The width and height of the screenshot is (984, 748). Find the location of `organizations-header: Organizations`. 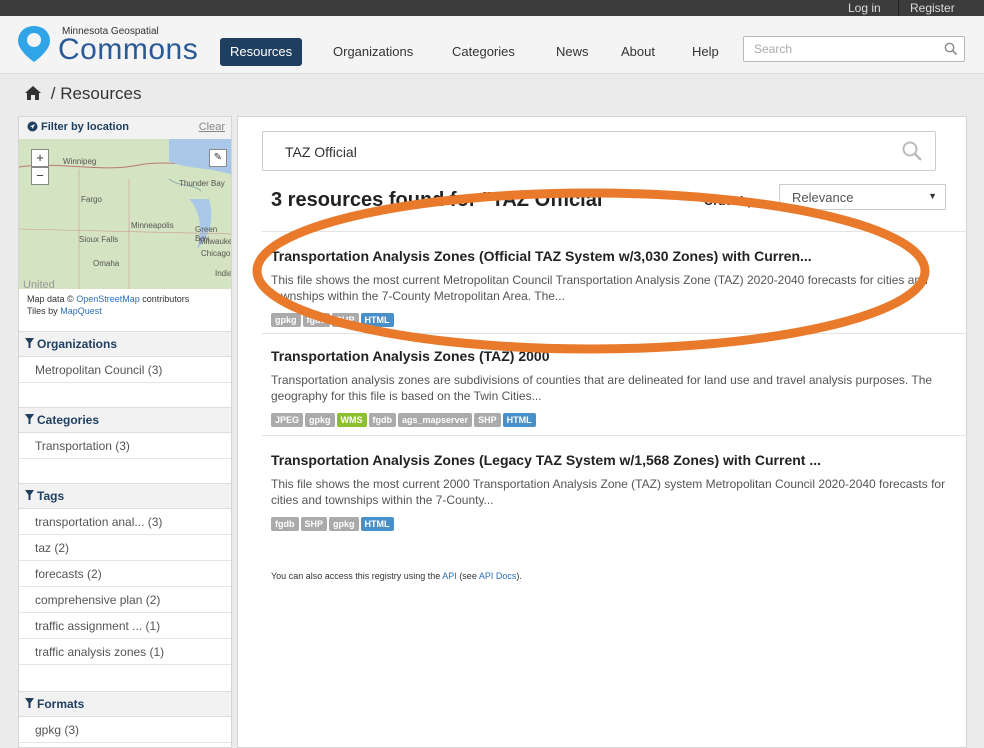

organizations-header: Organizations is located at coordinates (125, 344).